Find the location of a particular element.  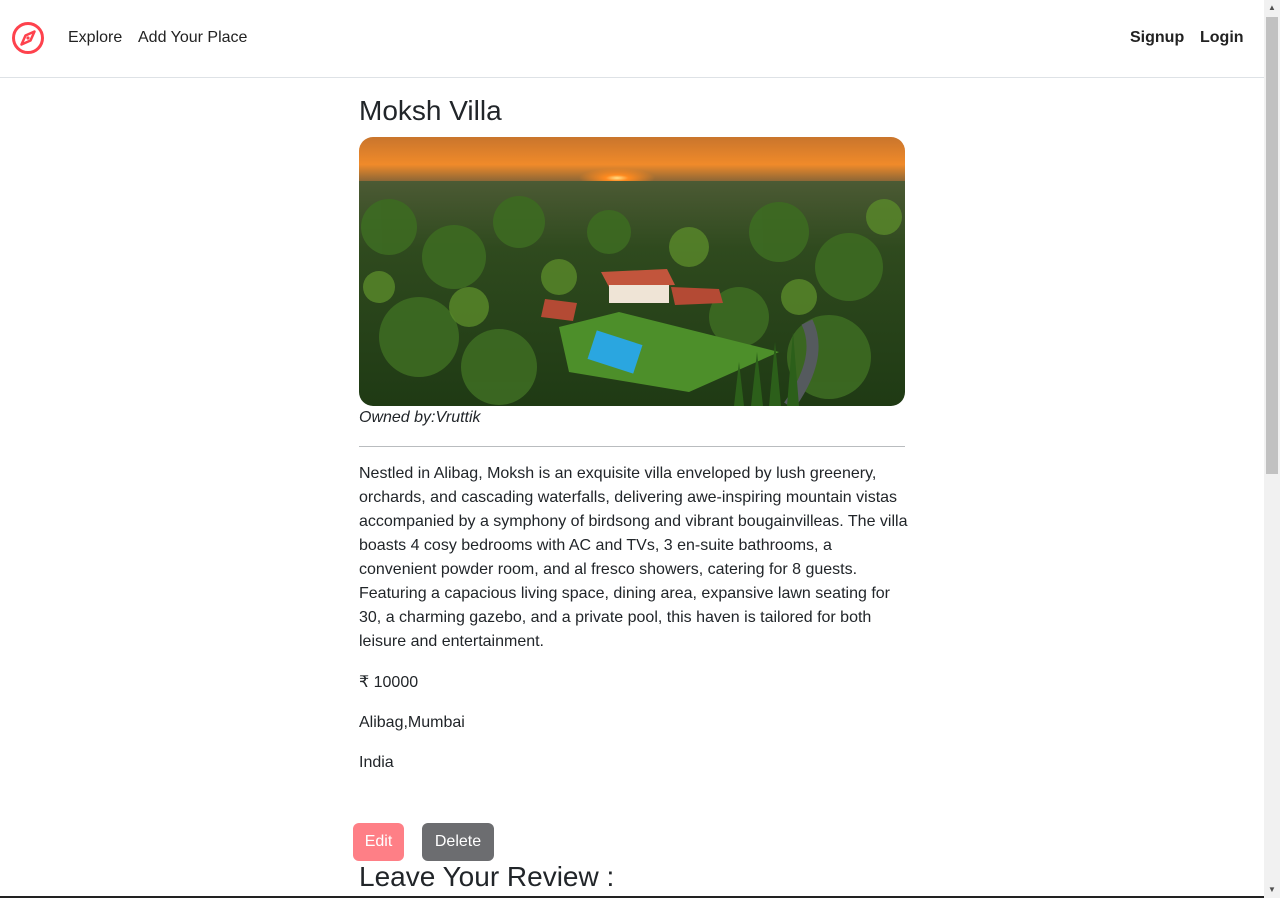

scrollbar: ▲ ▼ is located at coordinates (1272, 449).